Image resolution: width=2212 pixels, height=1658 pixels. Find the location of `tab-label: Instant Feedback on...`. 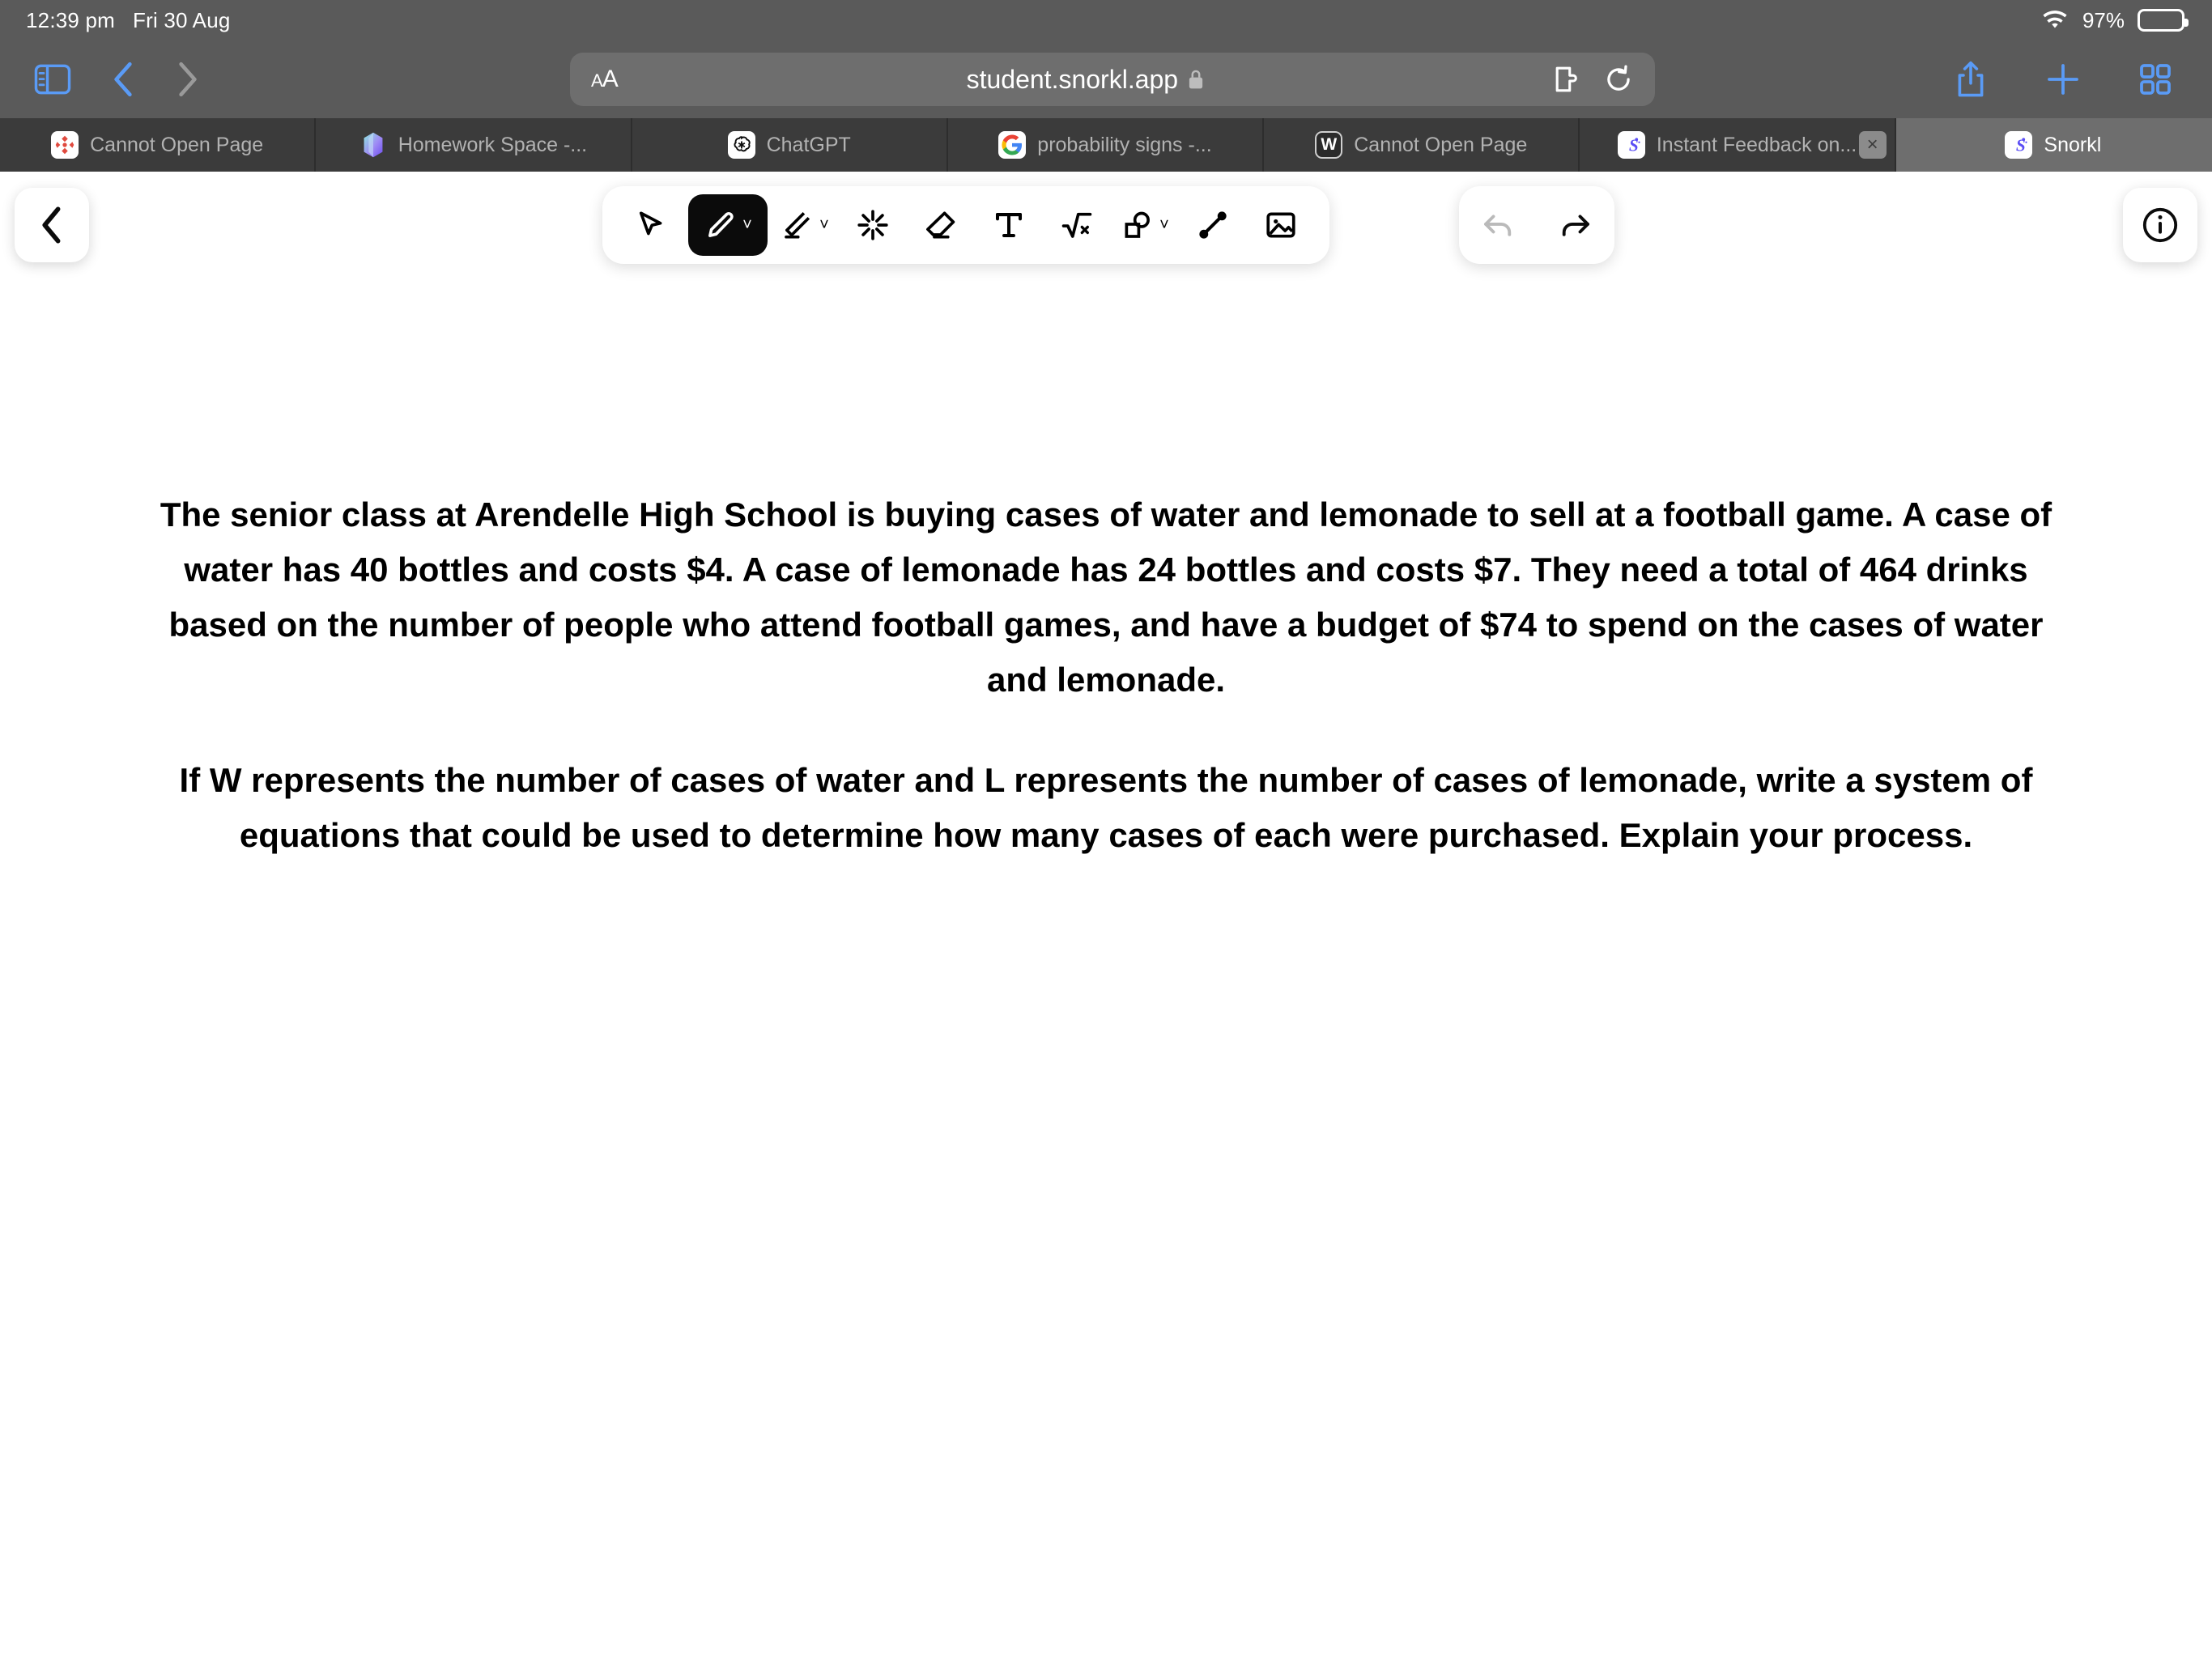

tab-label: Instant Feedback on... is located at coordinates (1757, 144).